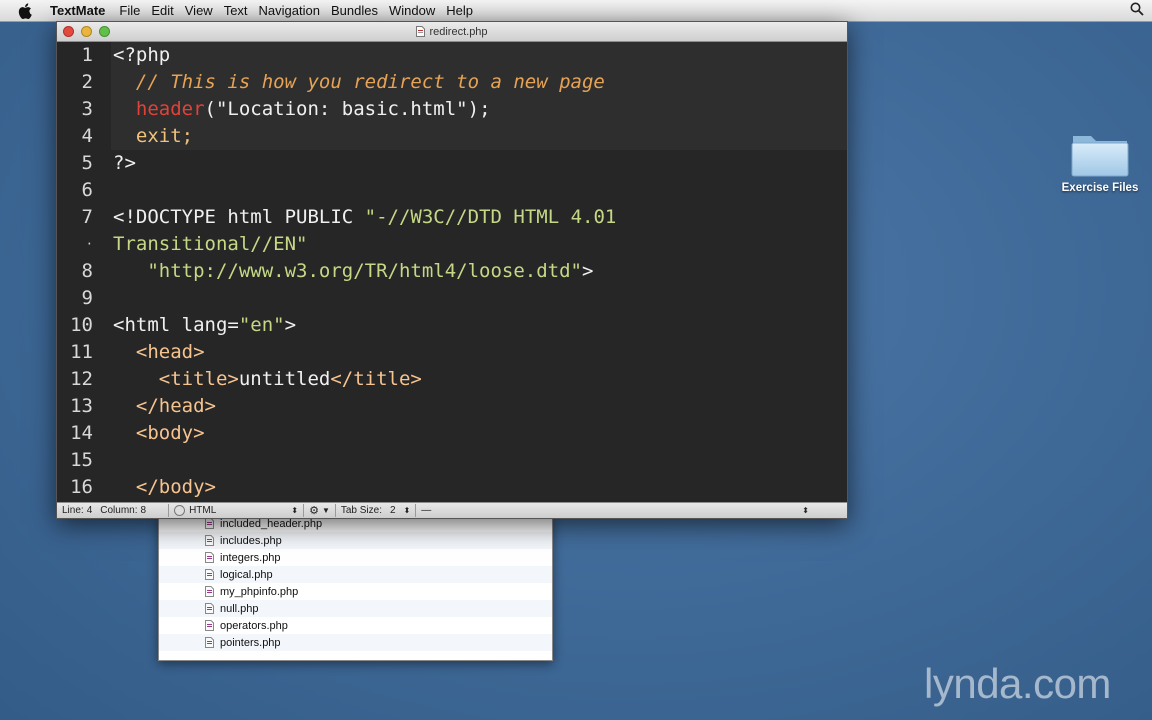 The image size is (1152, 720). Describe the element at coordinates (355, 591) in the screenshot. I see `file-list-item: my_phpinfo.php` at that location.